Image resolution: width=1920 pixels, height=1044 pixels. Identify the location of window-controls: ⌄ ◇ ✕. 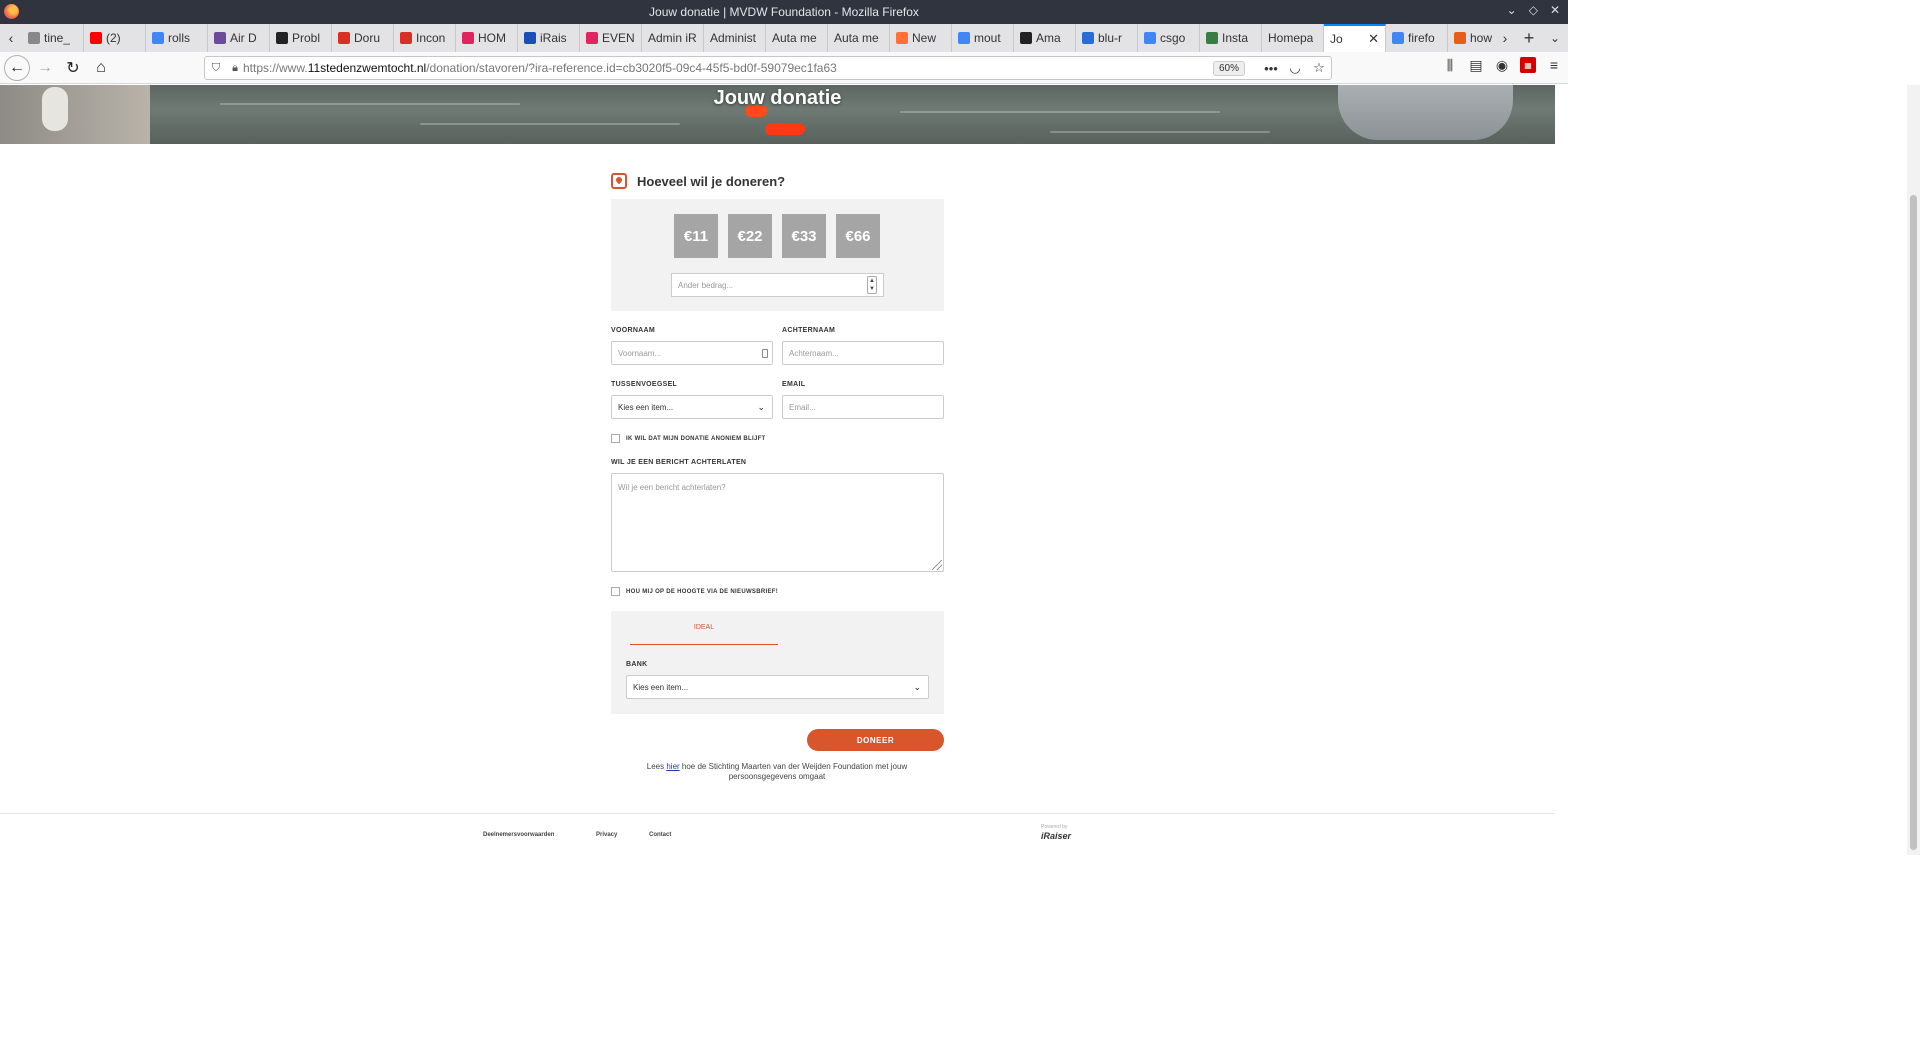
(1533, 10).